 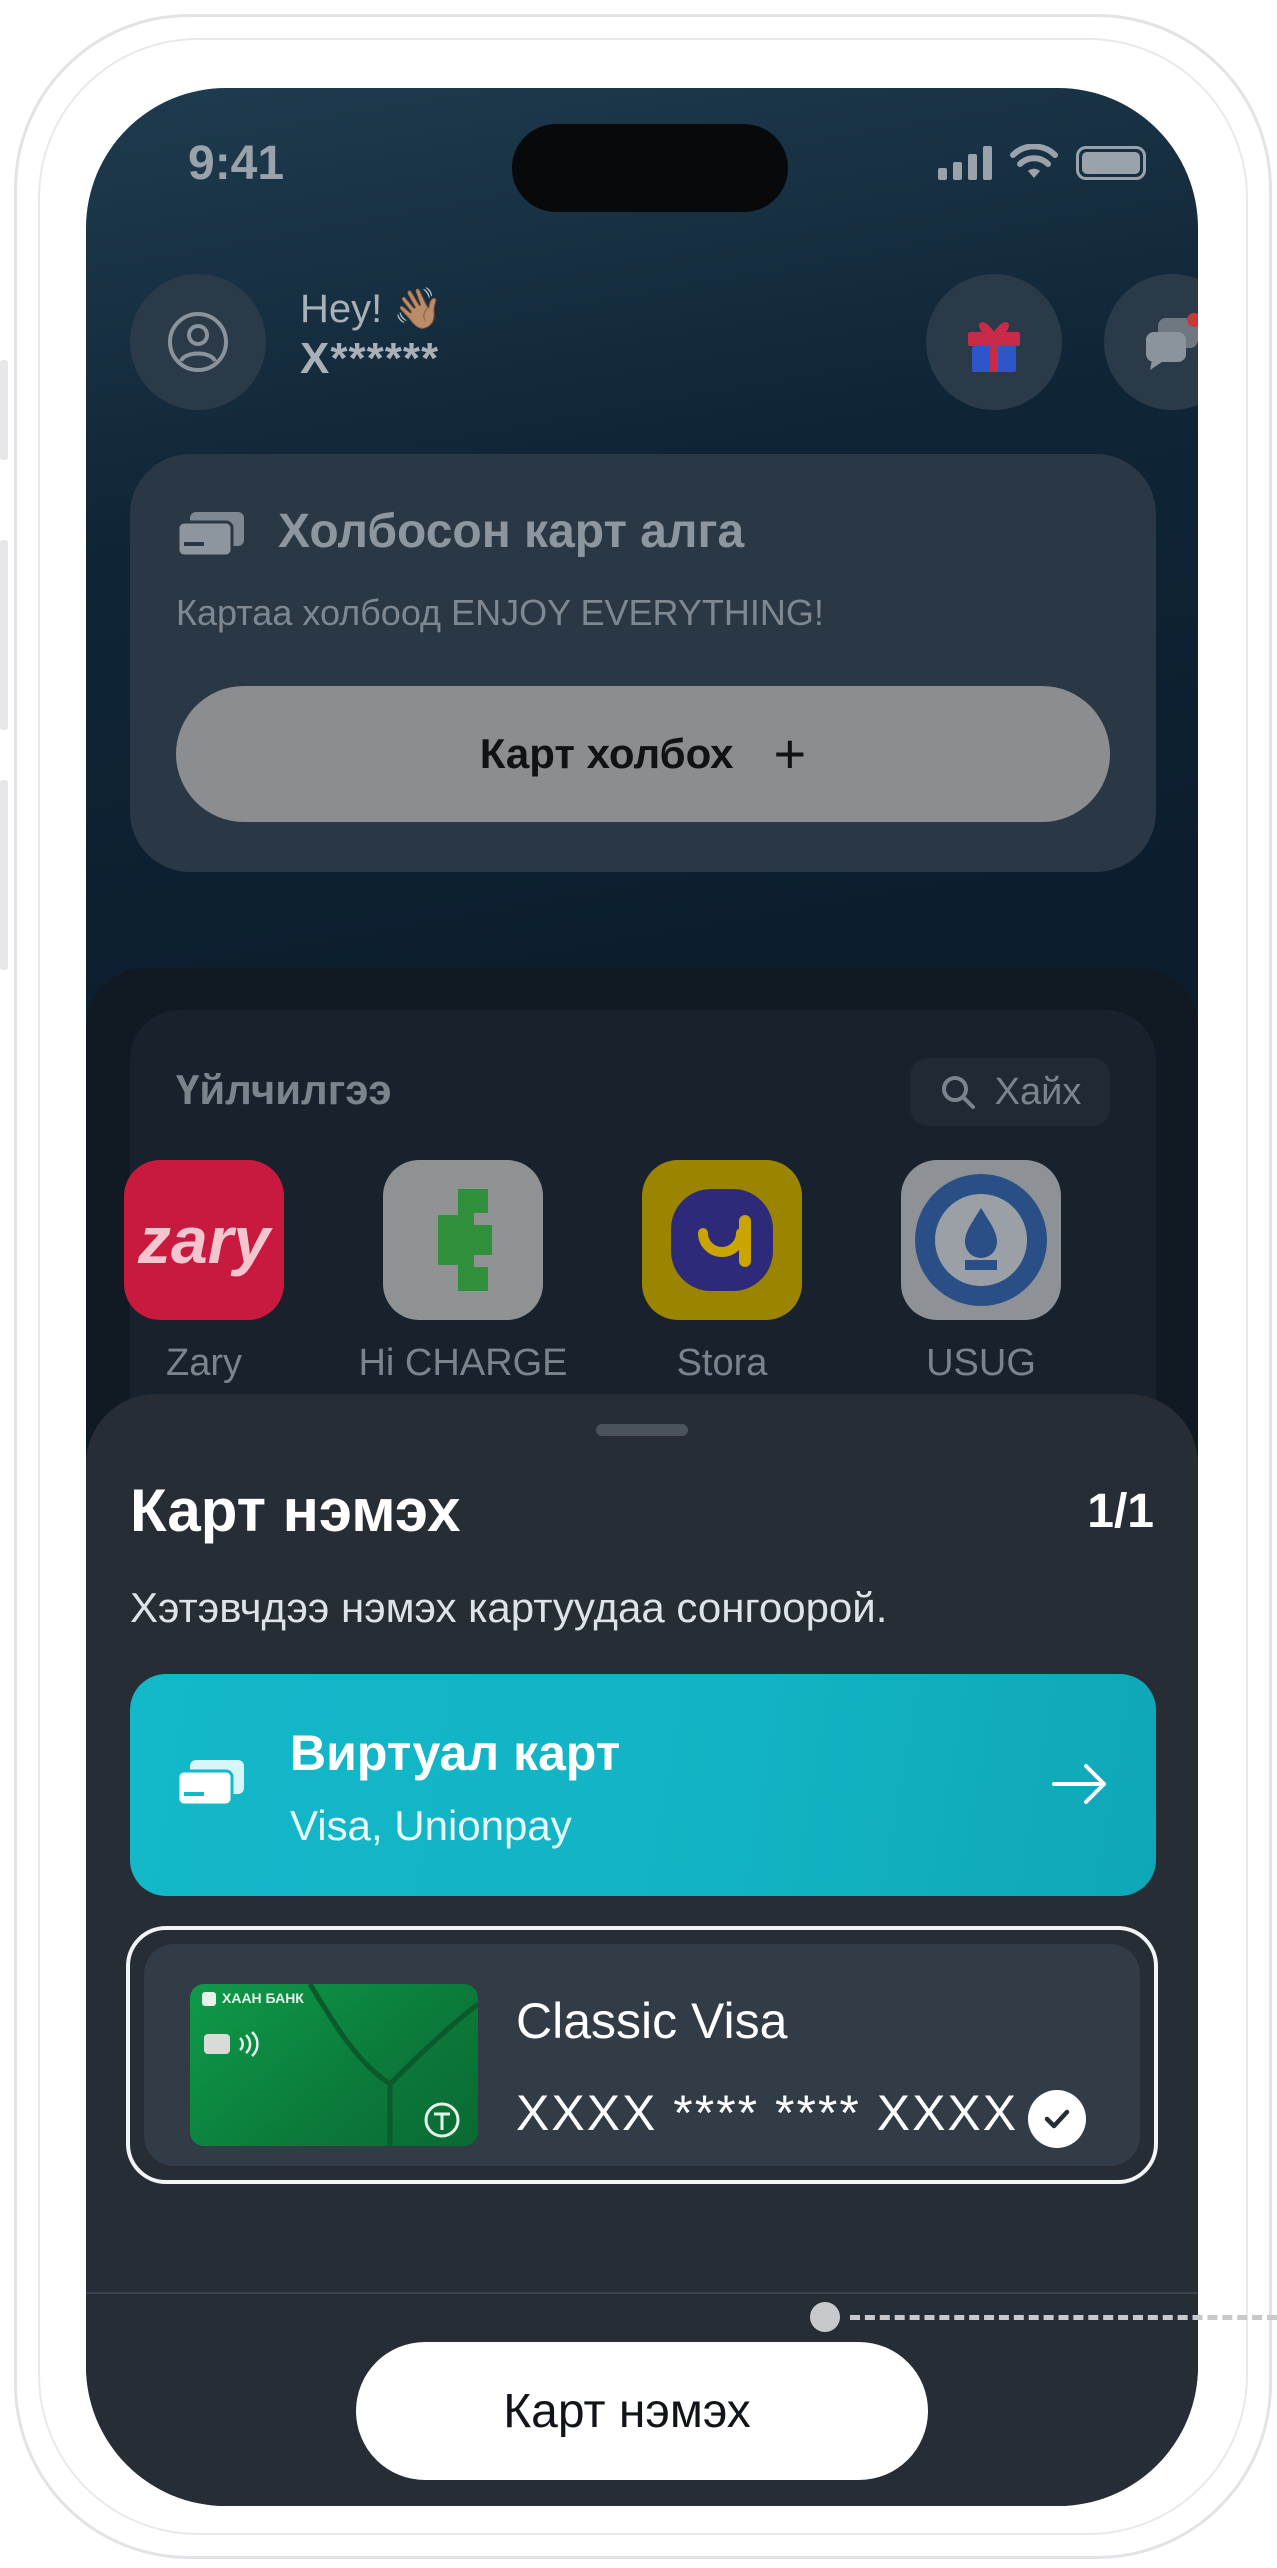 I want to click on arrow-right-icon, so click(x=1079, y=1784).